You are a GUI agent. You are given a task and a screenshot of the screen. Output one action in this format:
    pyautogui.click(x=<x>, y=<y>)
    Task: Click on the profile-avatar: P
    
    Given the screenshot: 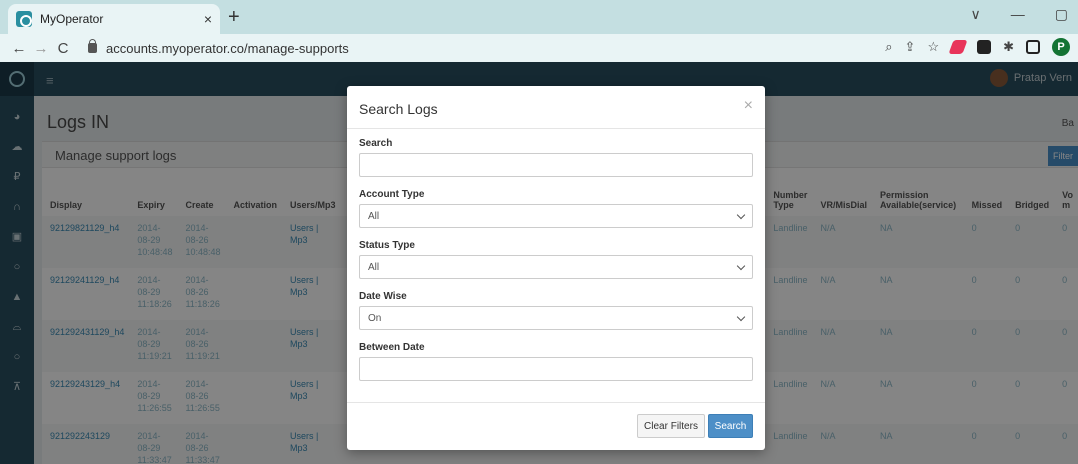 What is the action you would take?
    pyautogui.click(x=1061, y=47)
    